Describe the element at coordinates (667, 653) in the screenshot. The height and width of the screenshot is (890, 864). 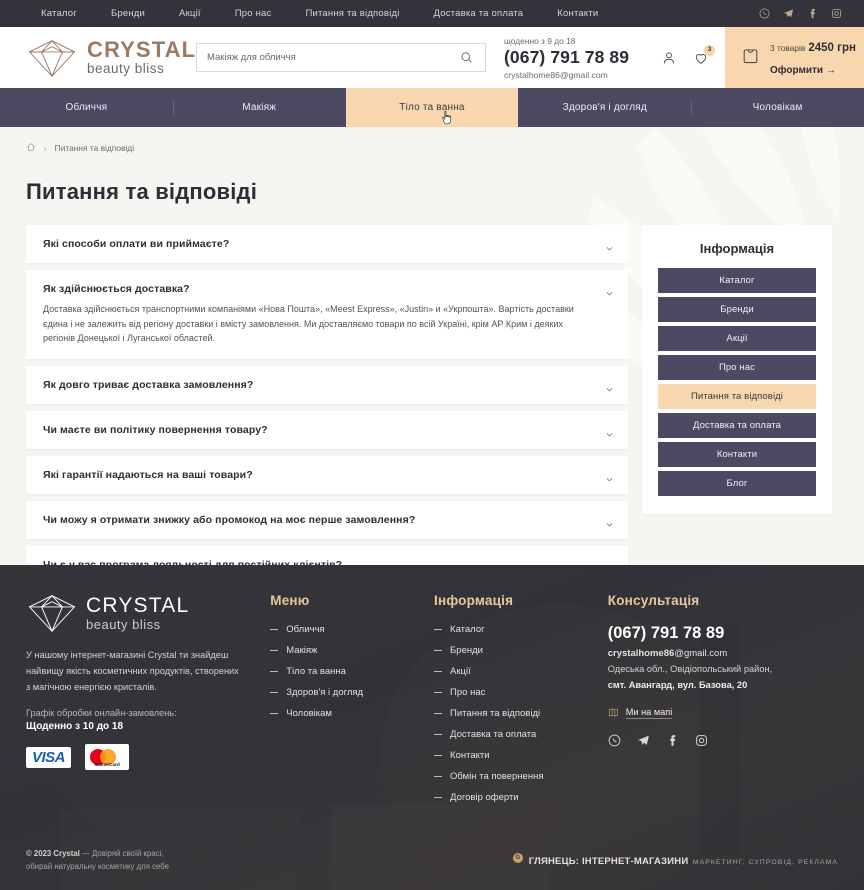
I see `footer-email: crystalhome86@gmail.com` at that location.